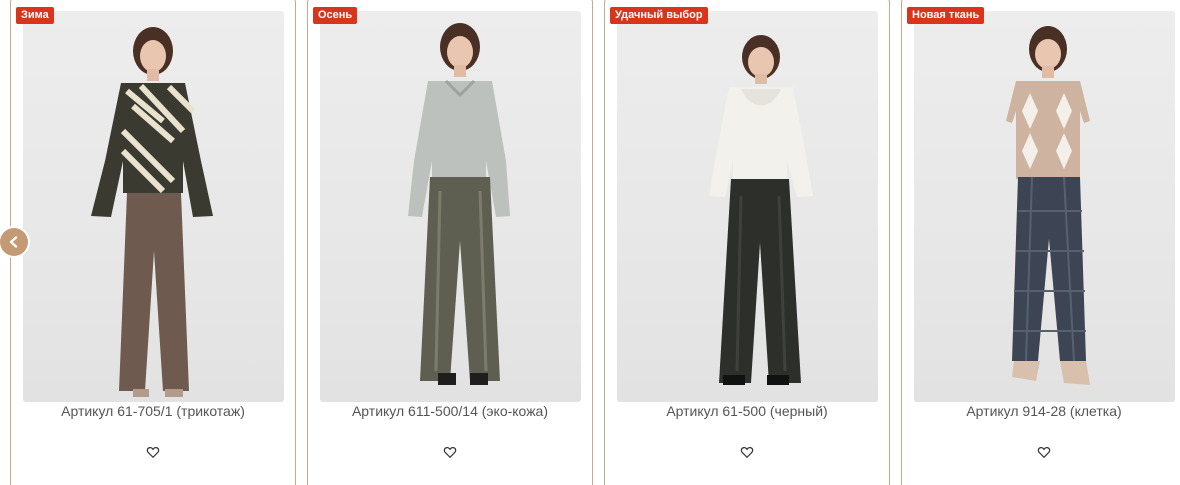 This screenshot has width=1180, height=485. I want to click on product-title: Артикул 914-28 (клетка), so click(1041, 411).